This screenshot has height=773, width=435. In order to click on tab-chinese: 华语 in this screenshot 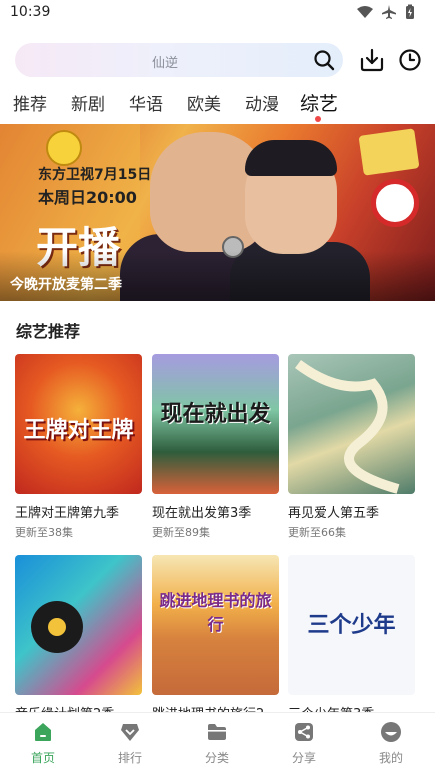, I will do `click(146, 102)`.